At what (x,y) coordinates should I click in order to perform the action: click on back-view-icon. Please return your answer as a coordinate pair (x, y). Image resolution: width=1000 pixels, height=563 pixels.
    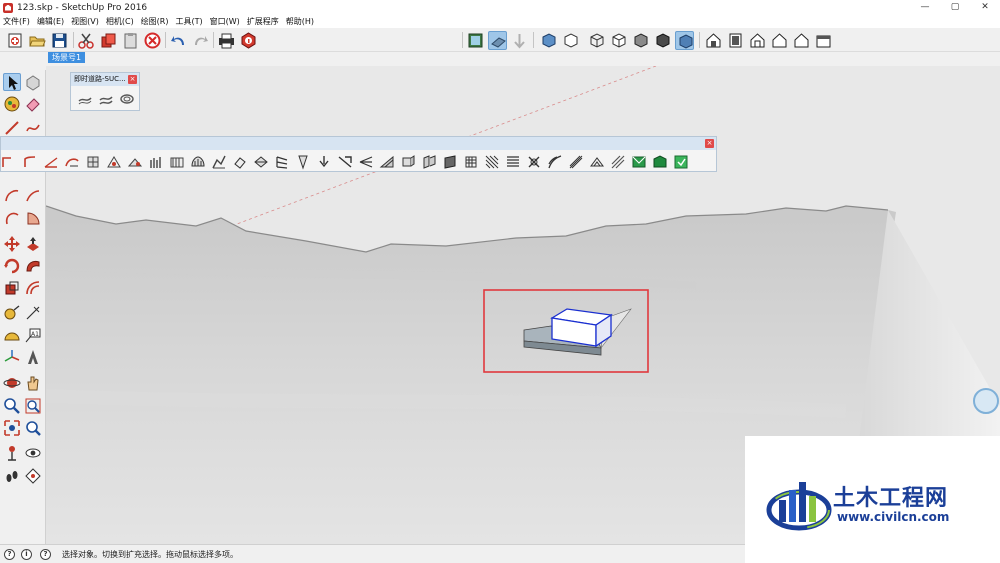
    Looking at the image, I should click on (801, 40).